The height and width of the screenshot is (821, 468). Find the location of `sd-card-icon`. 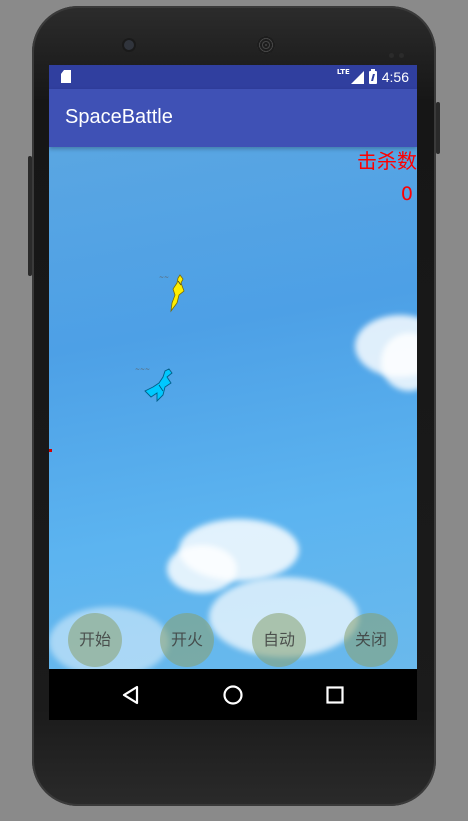

sd-card-icon is located at coordinates (66, 76).